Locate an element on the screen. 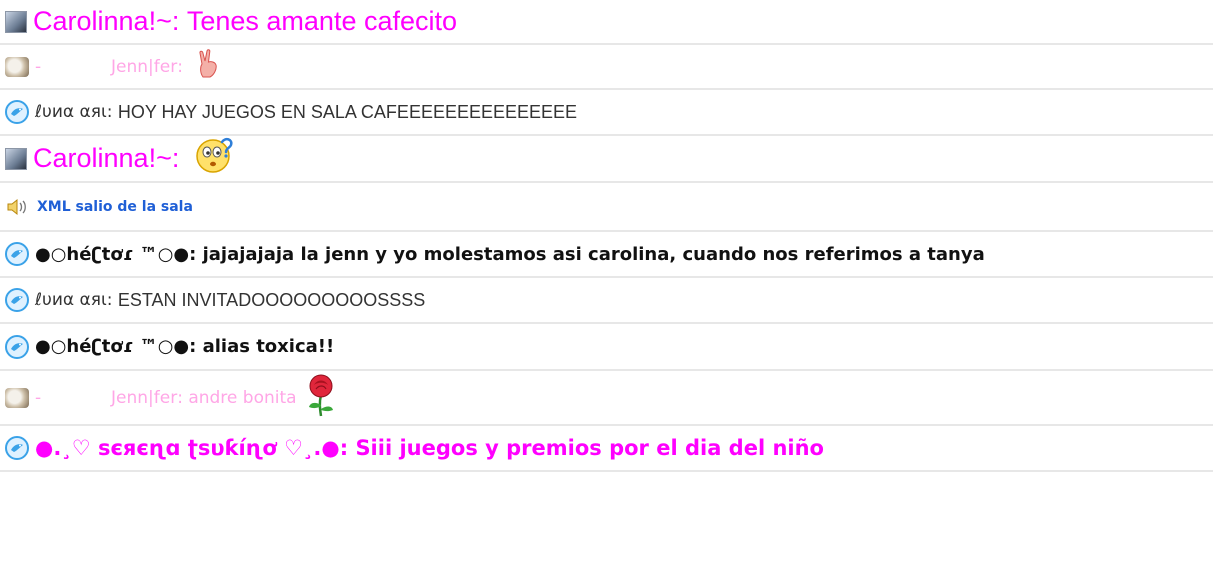 This screenshot has height=576, width=1213. rose-emoji is located at coordinates (321, 397).